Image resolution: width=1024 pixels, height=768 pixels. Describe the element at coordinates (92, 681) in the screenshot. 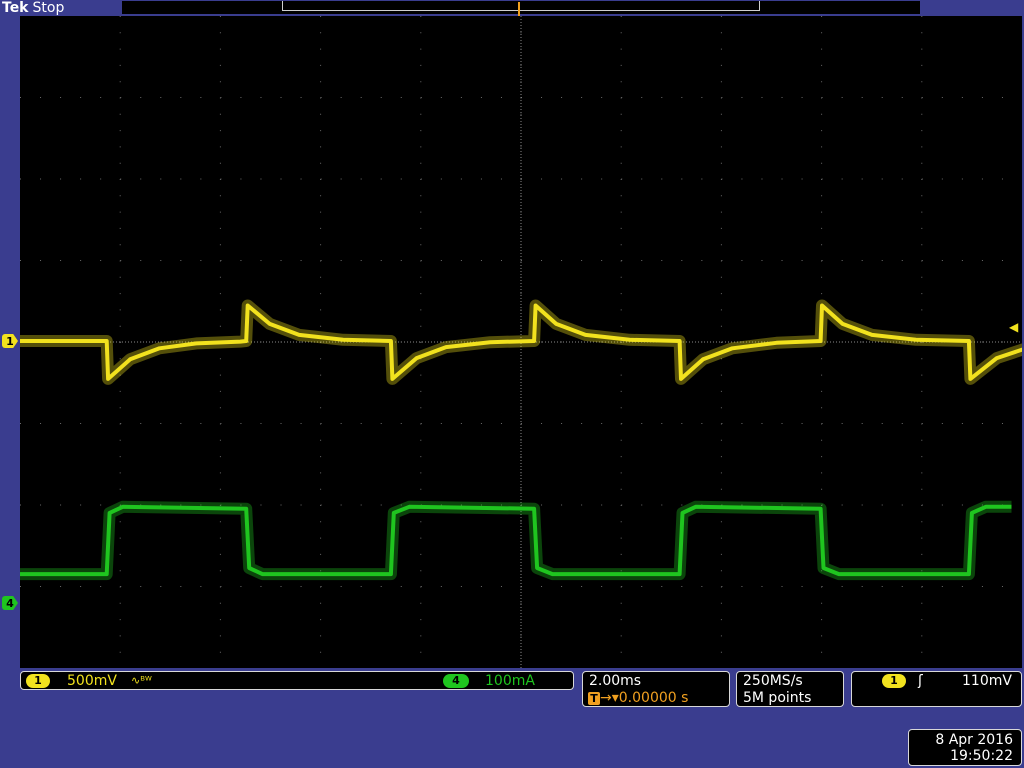

I see `ch1-scale: 500mV` at that location.